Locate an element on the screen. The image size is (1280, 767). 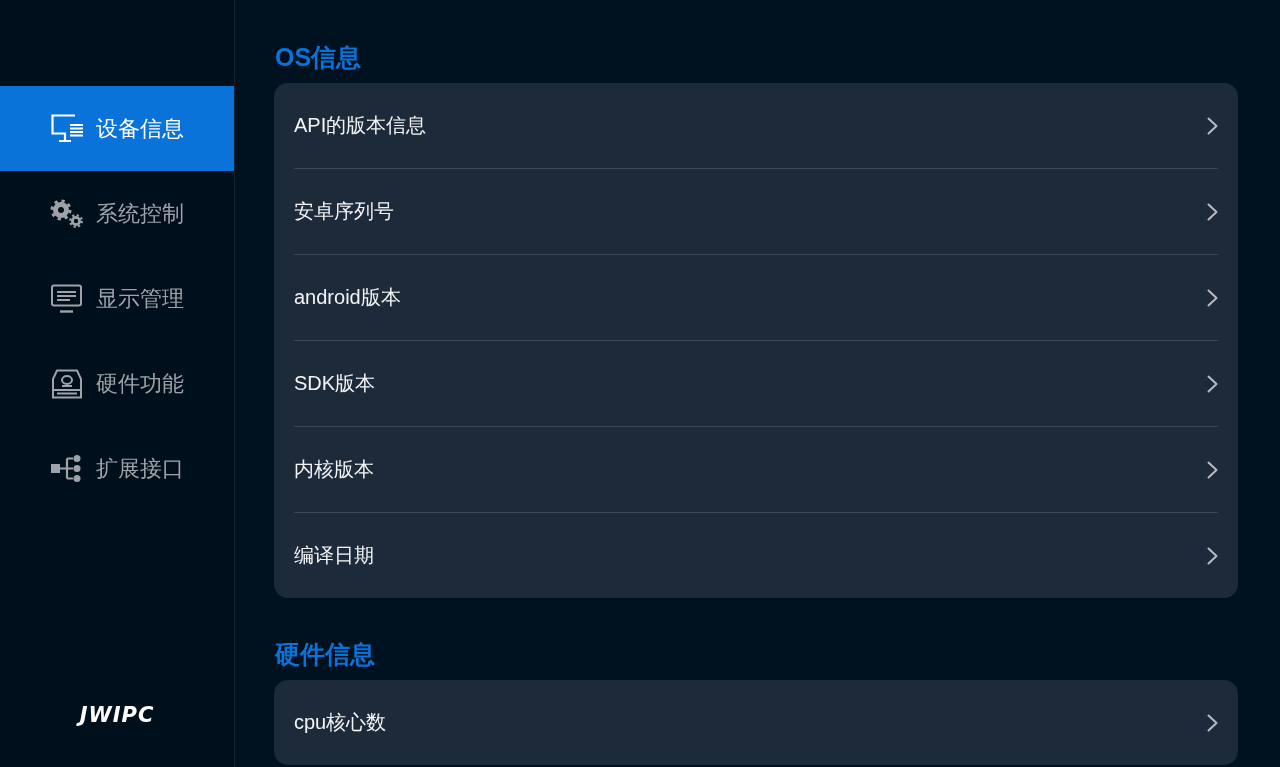
gears-icon is located at coordinates (67, 213).